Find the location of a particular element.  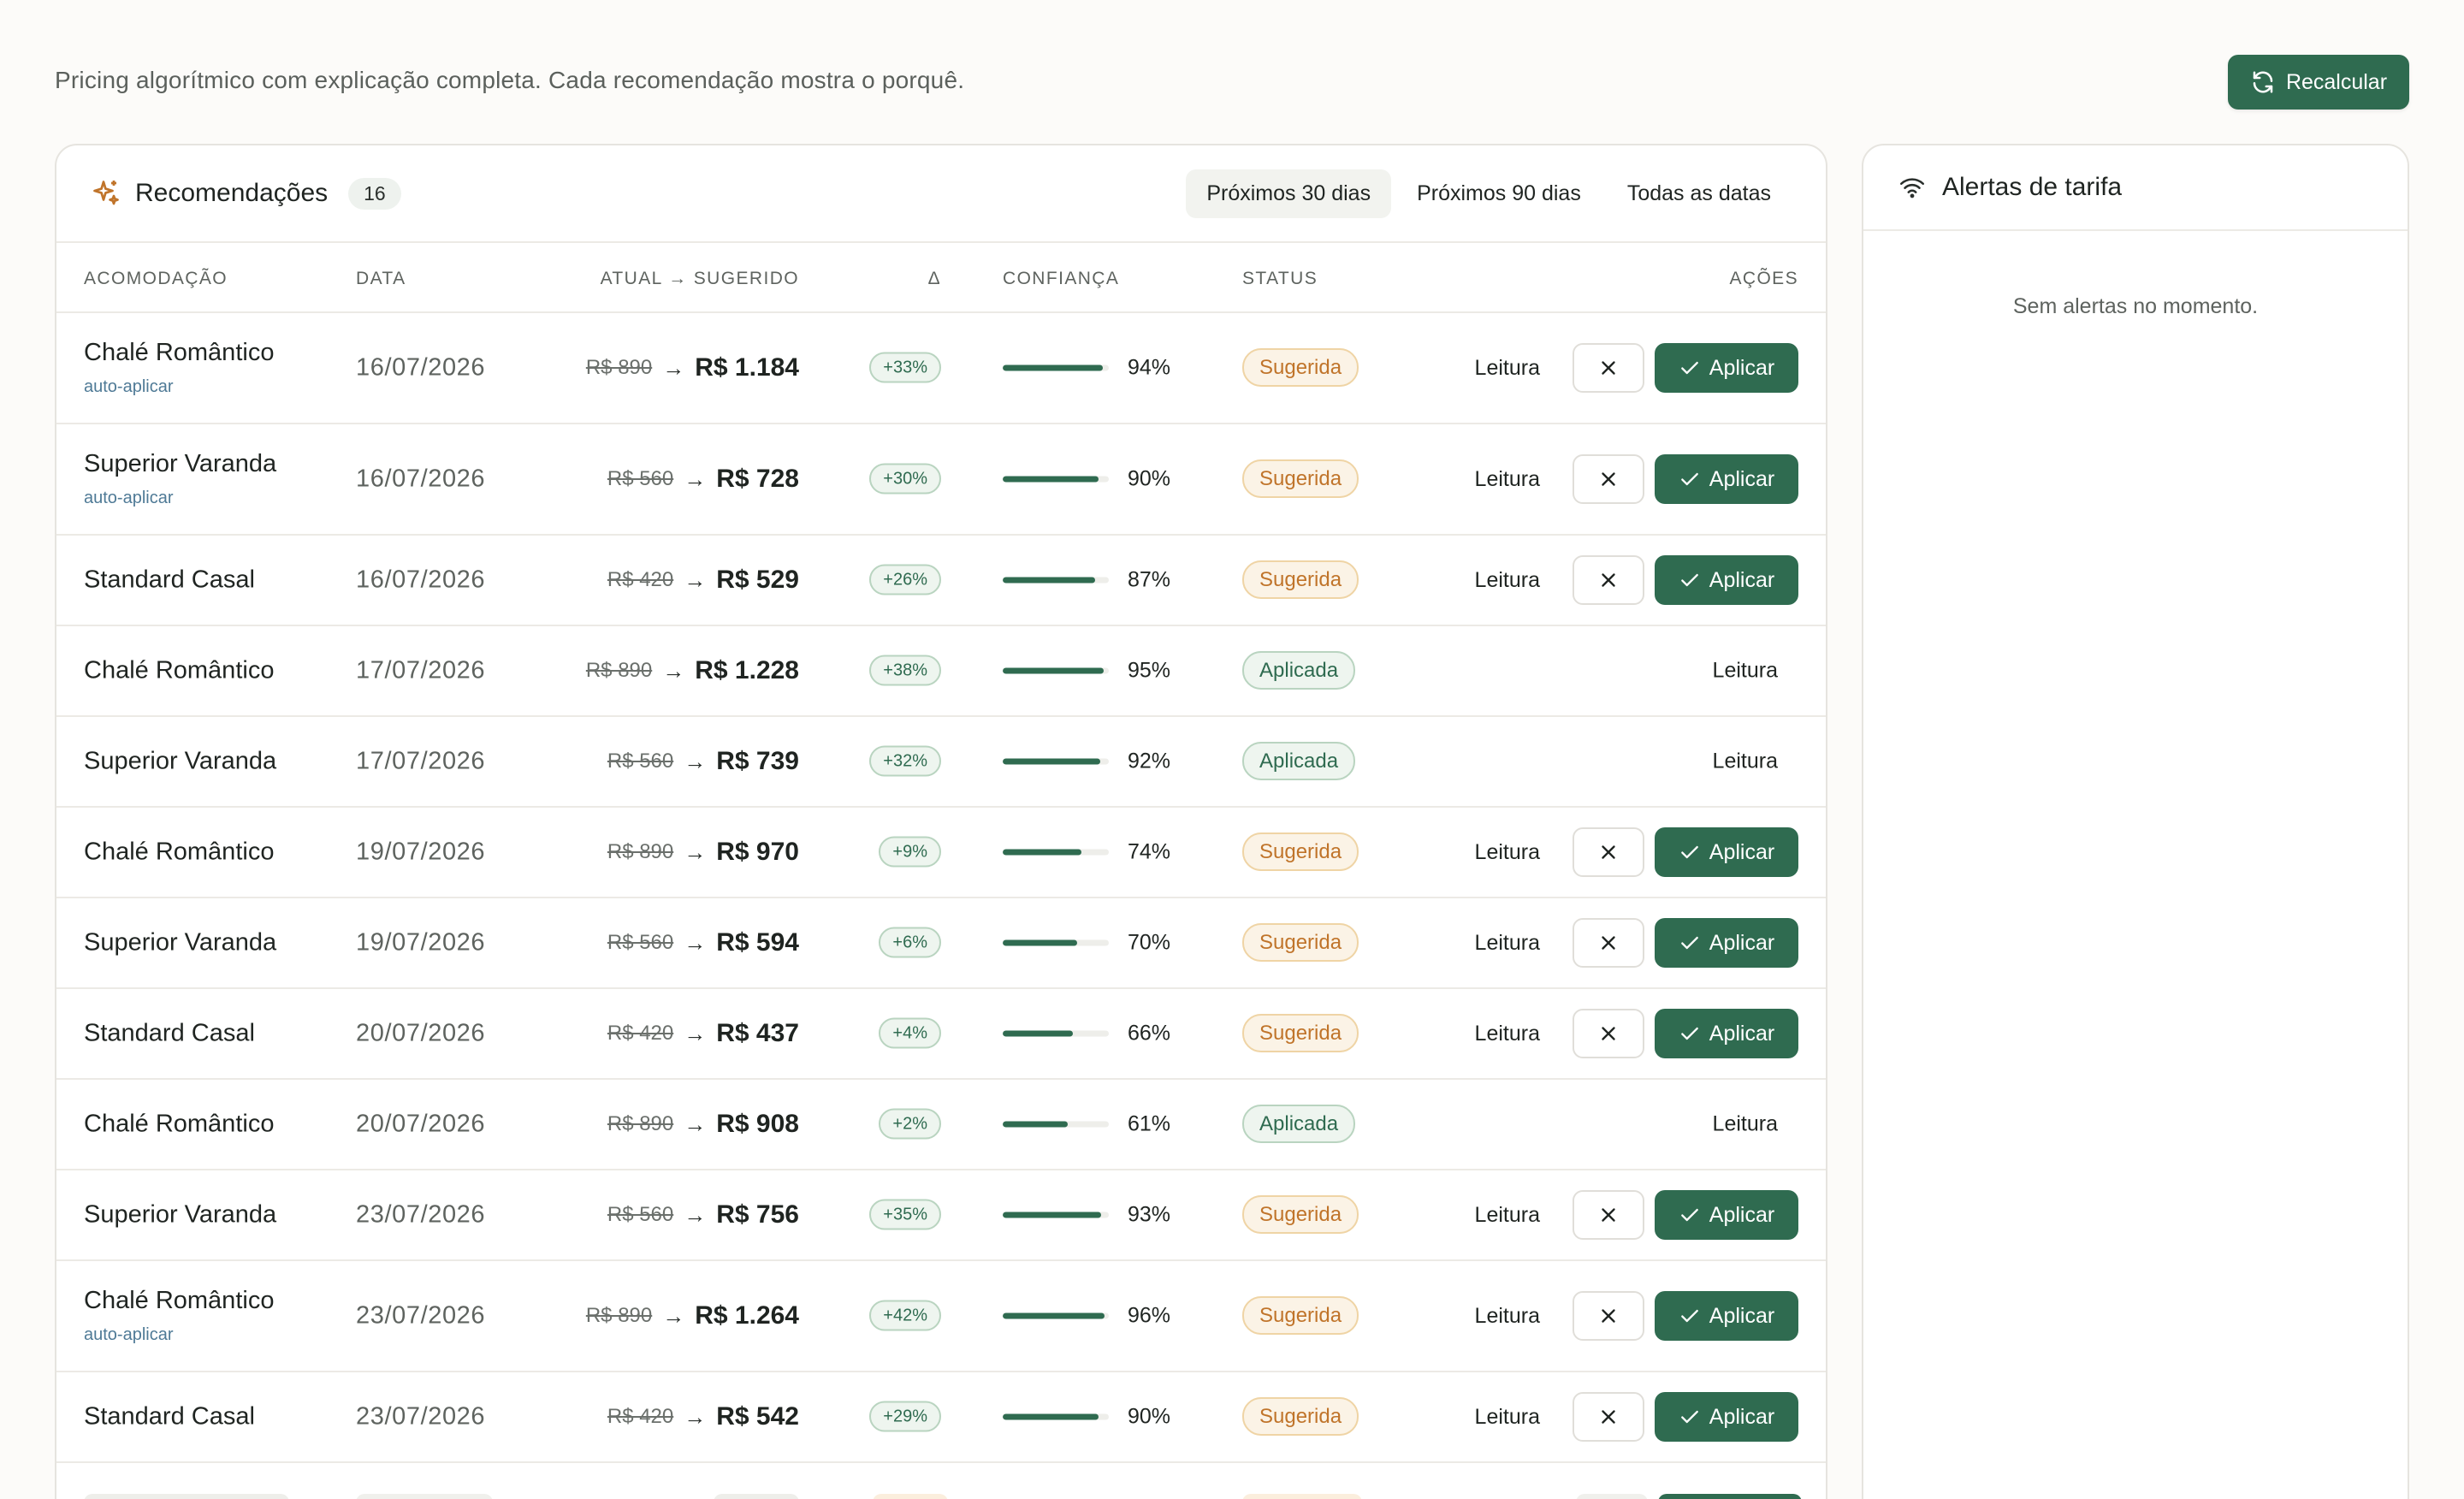

column-header-price: ATUAL → SUGERIDO is located at coordinates (699, 279).